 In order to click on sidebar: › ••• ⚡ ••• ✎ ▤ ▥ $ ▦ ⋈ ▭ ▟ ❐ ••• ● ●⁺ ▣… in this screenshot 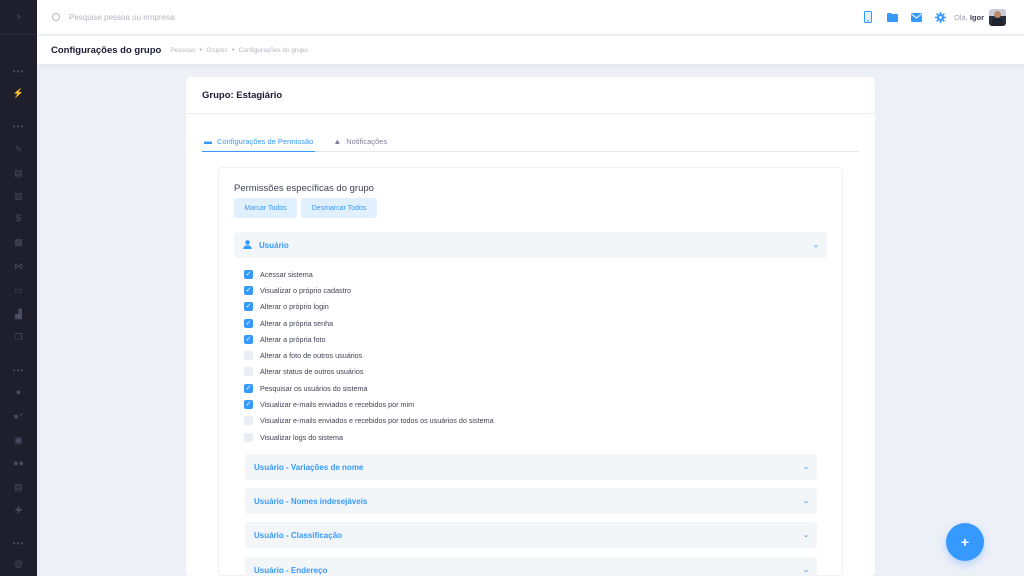, I will do `click(18, 288)`.